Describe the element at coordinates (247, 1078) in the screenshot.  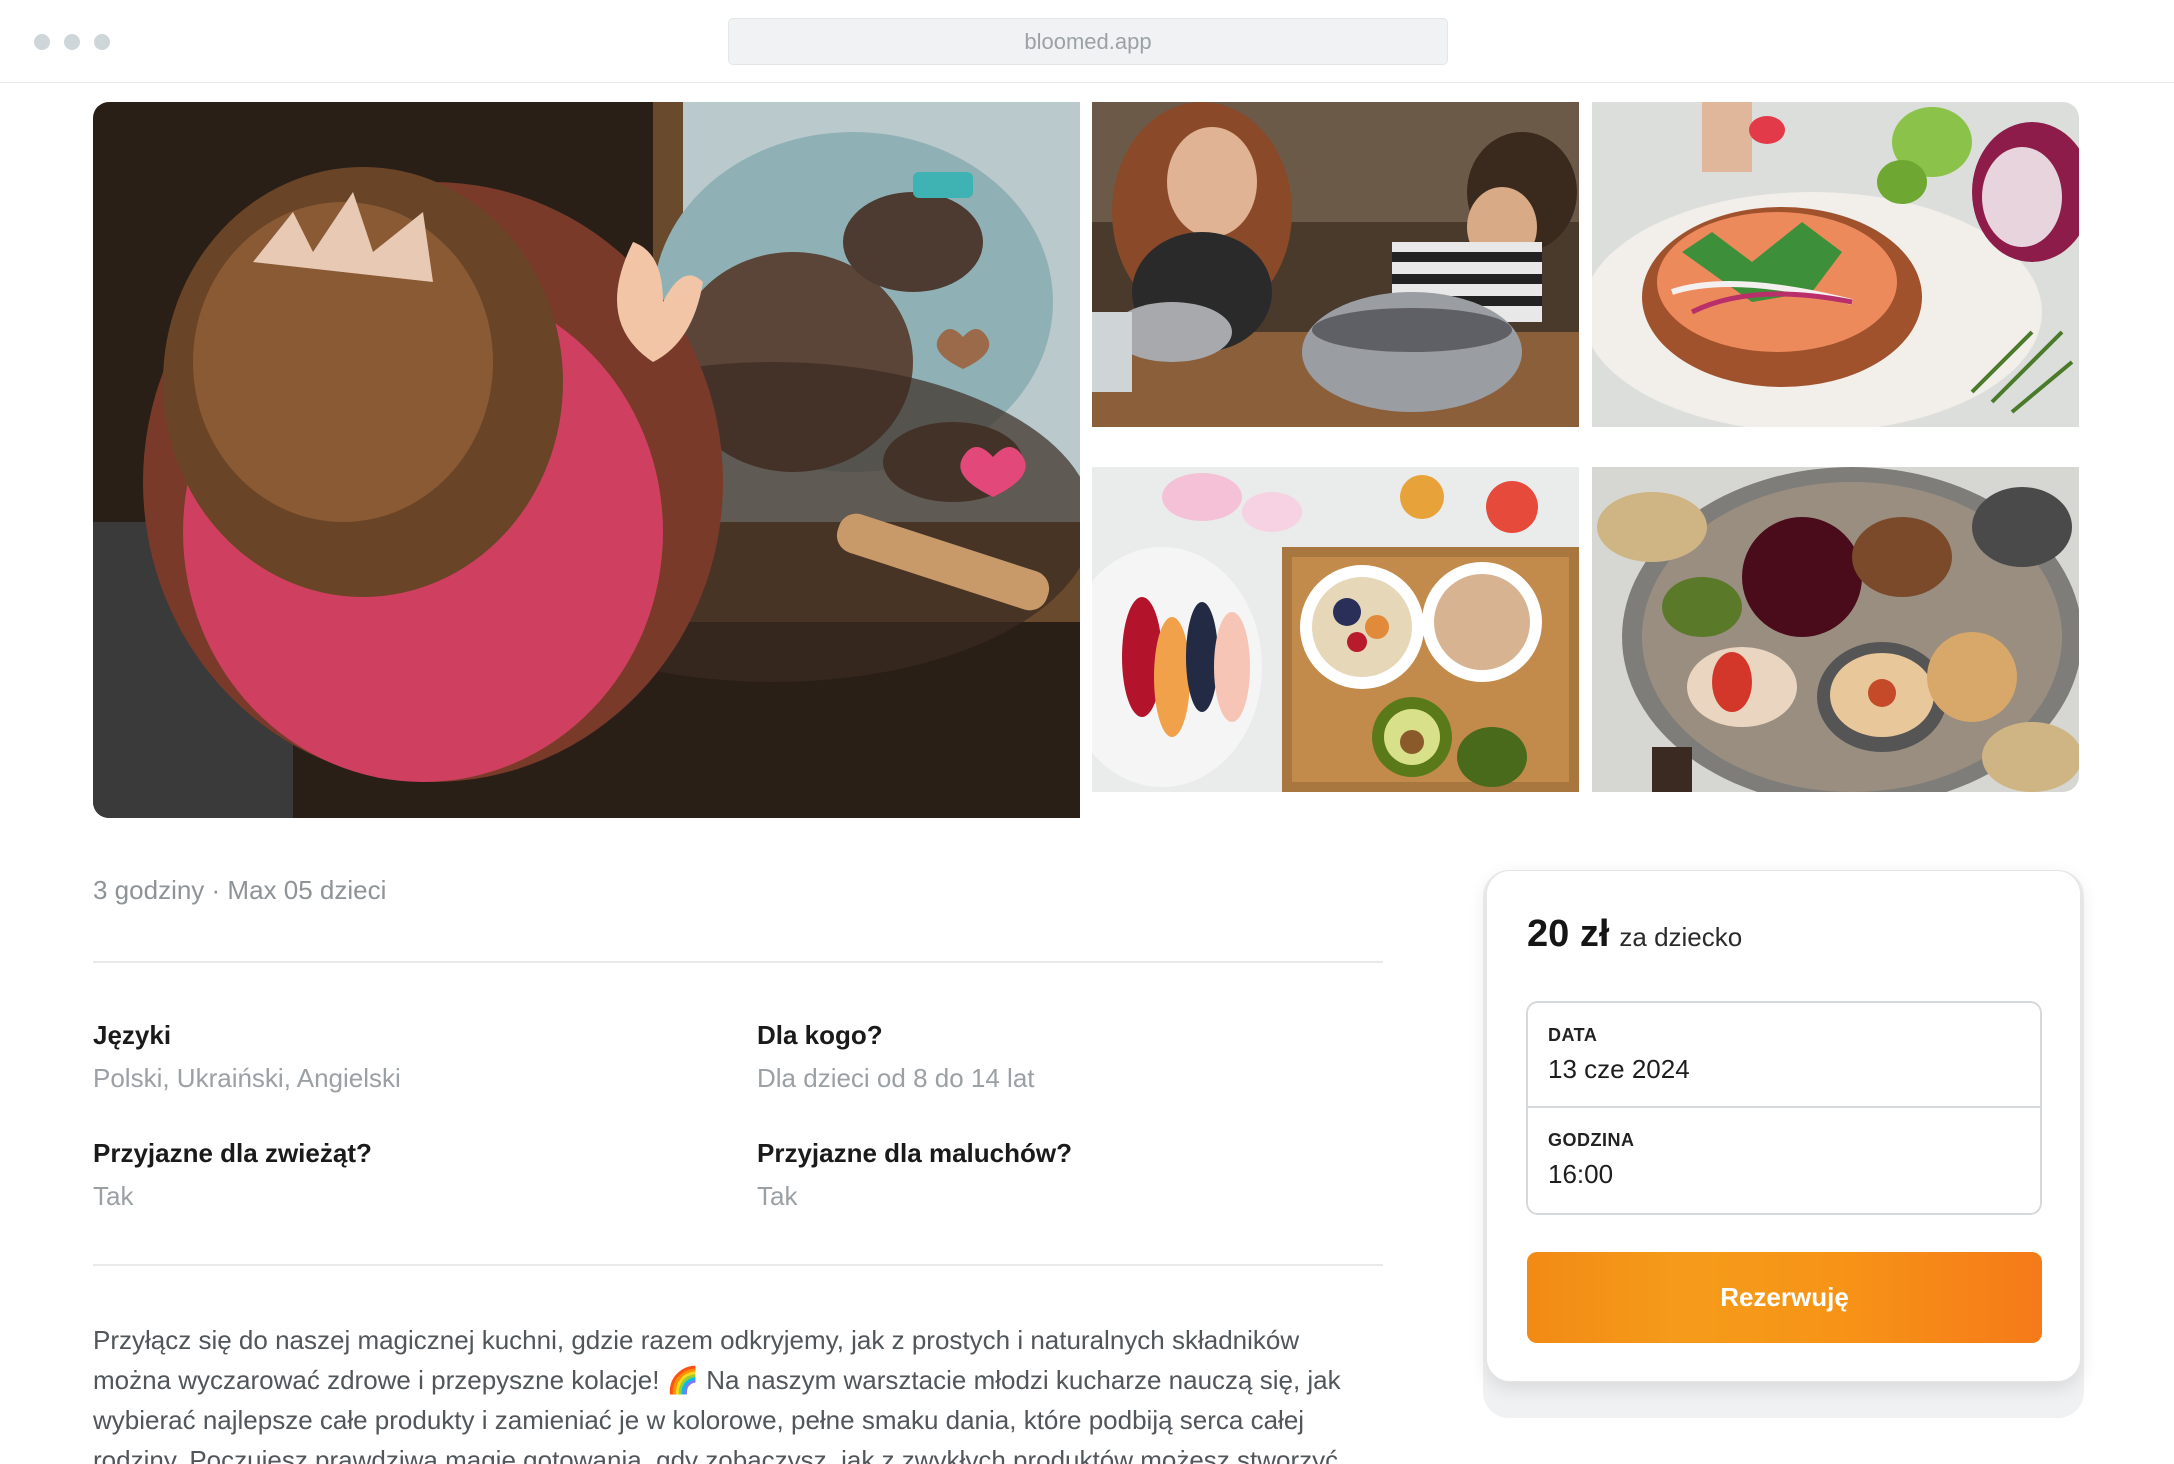
I see `feature-value: Polski, Ukraiński, Angielski` at that location.